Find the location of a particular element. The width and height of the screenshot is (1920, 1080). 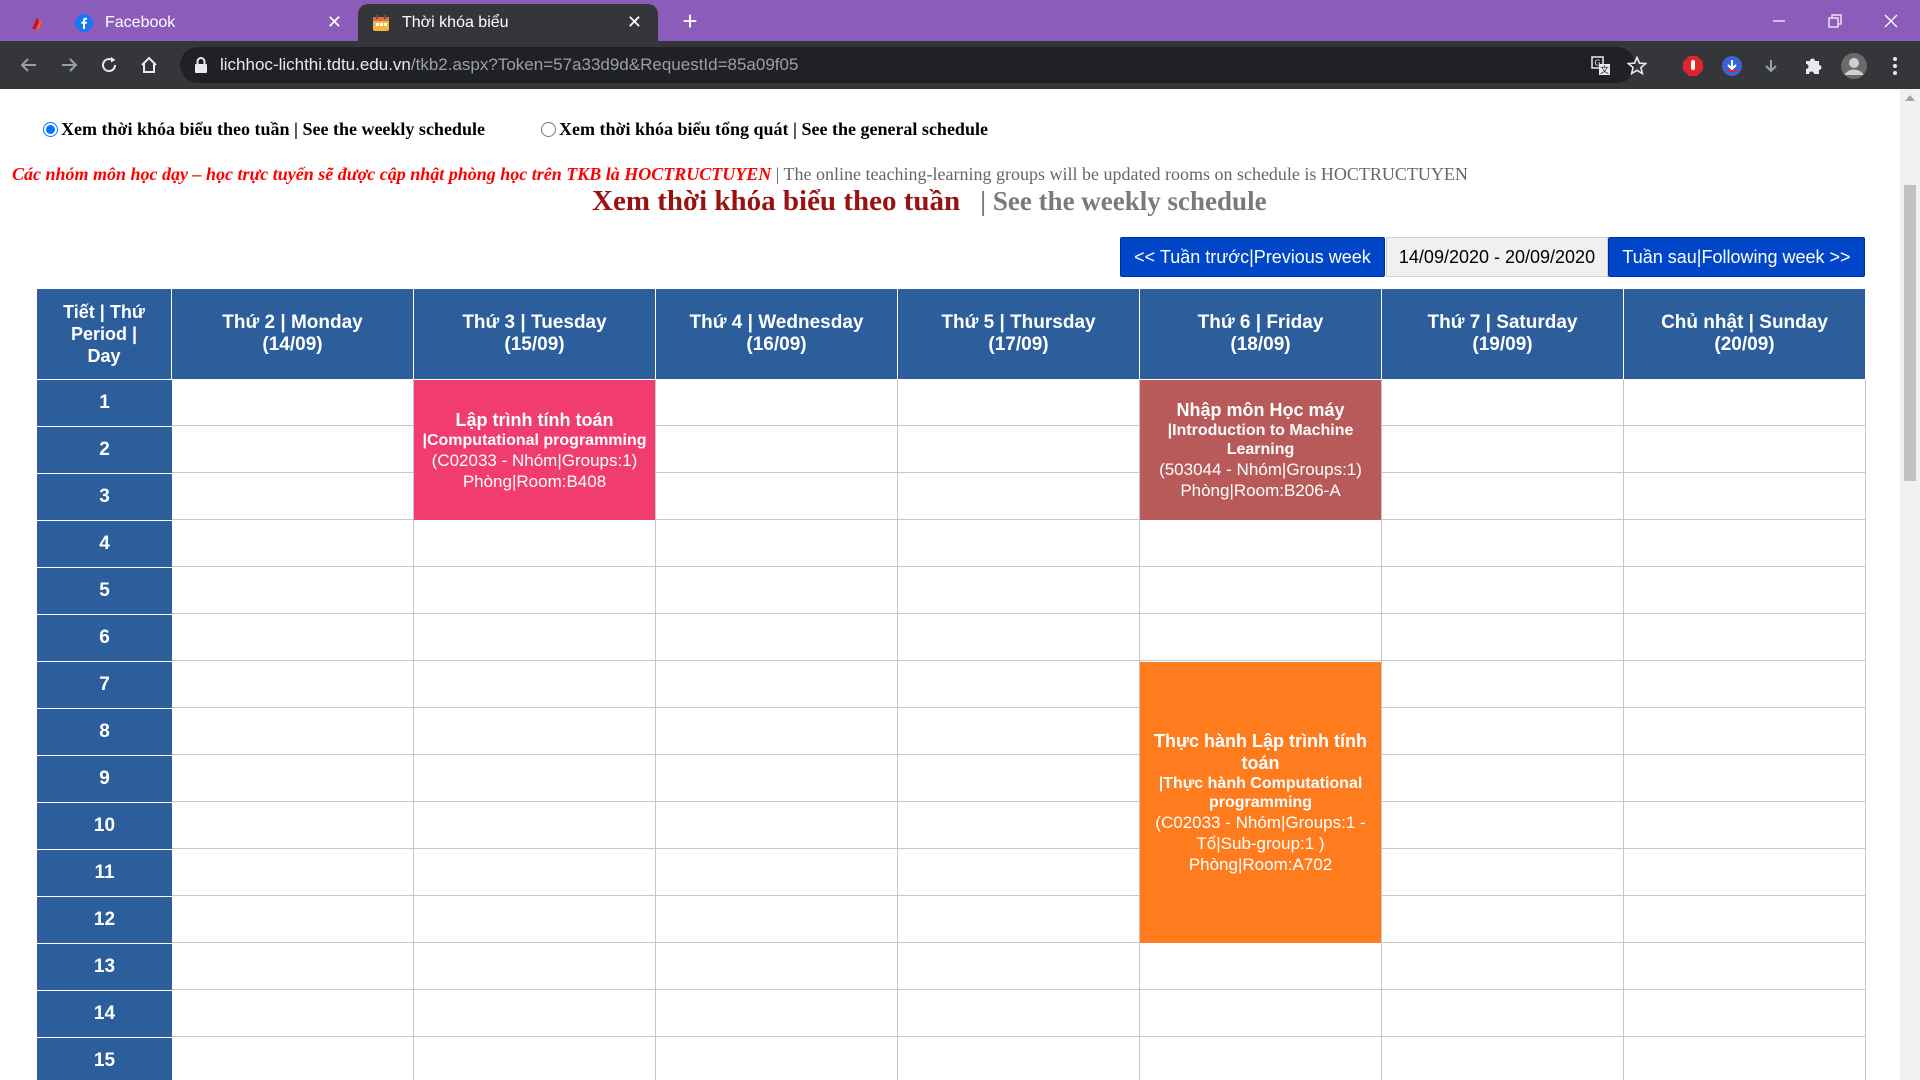

star-icon is located at coordinates (1637, 66).